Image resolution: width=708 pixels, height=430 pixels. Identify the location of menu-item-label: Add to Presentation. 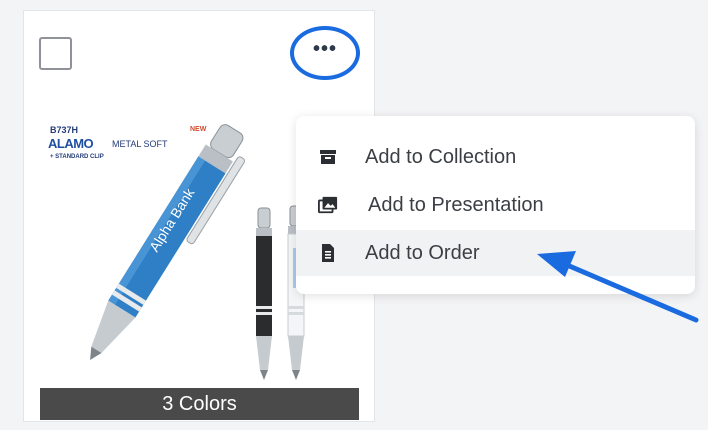
(456, 204).